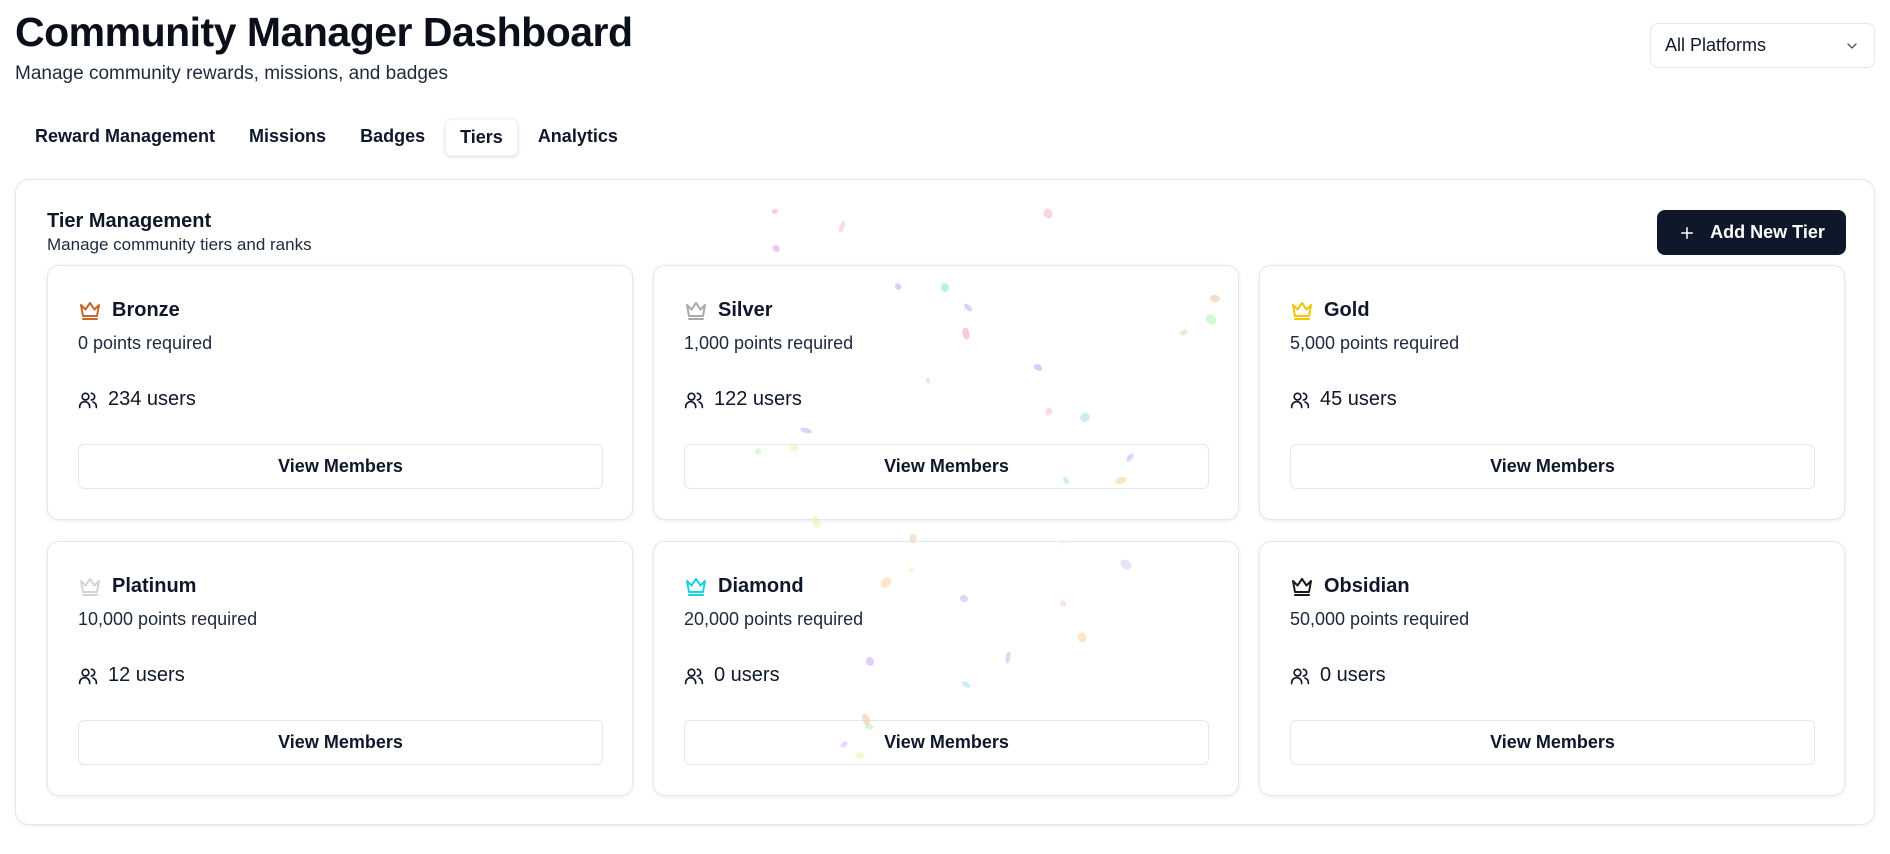 This screenshot has width=1890, height=854. I want to click on chevron-down-icon, so click(1852, 45).